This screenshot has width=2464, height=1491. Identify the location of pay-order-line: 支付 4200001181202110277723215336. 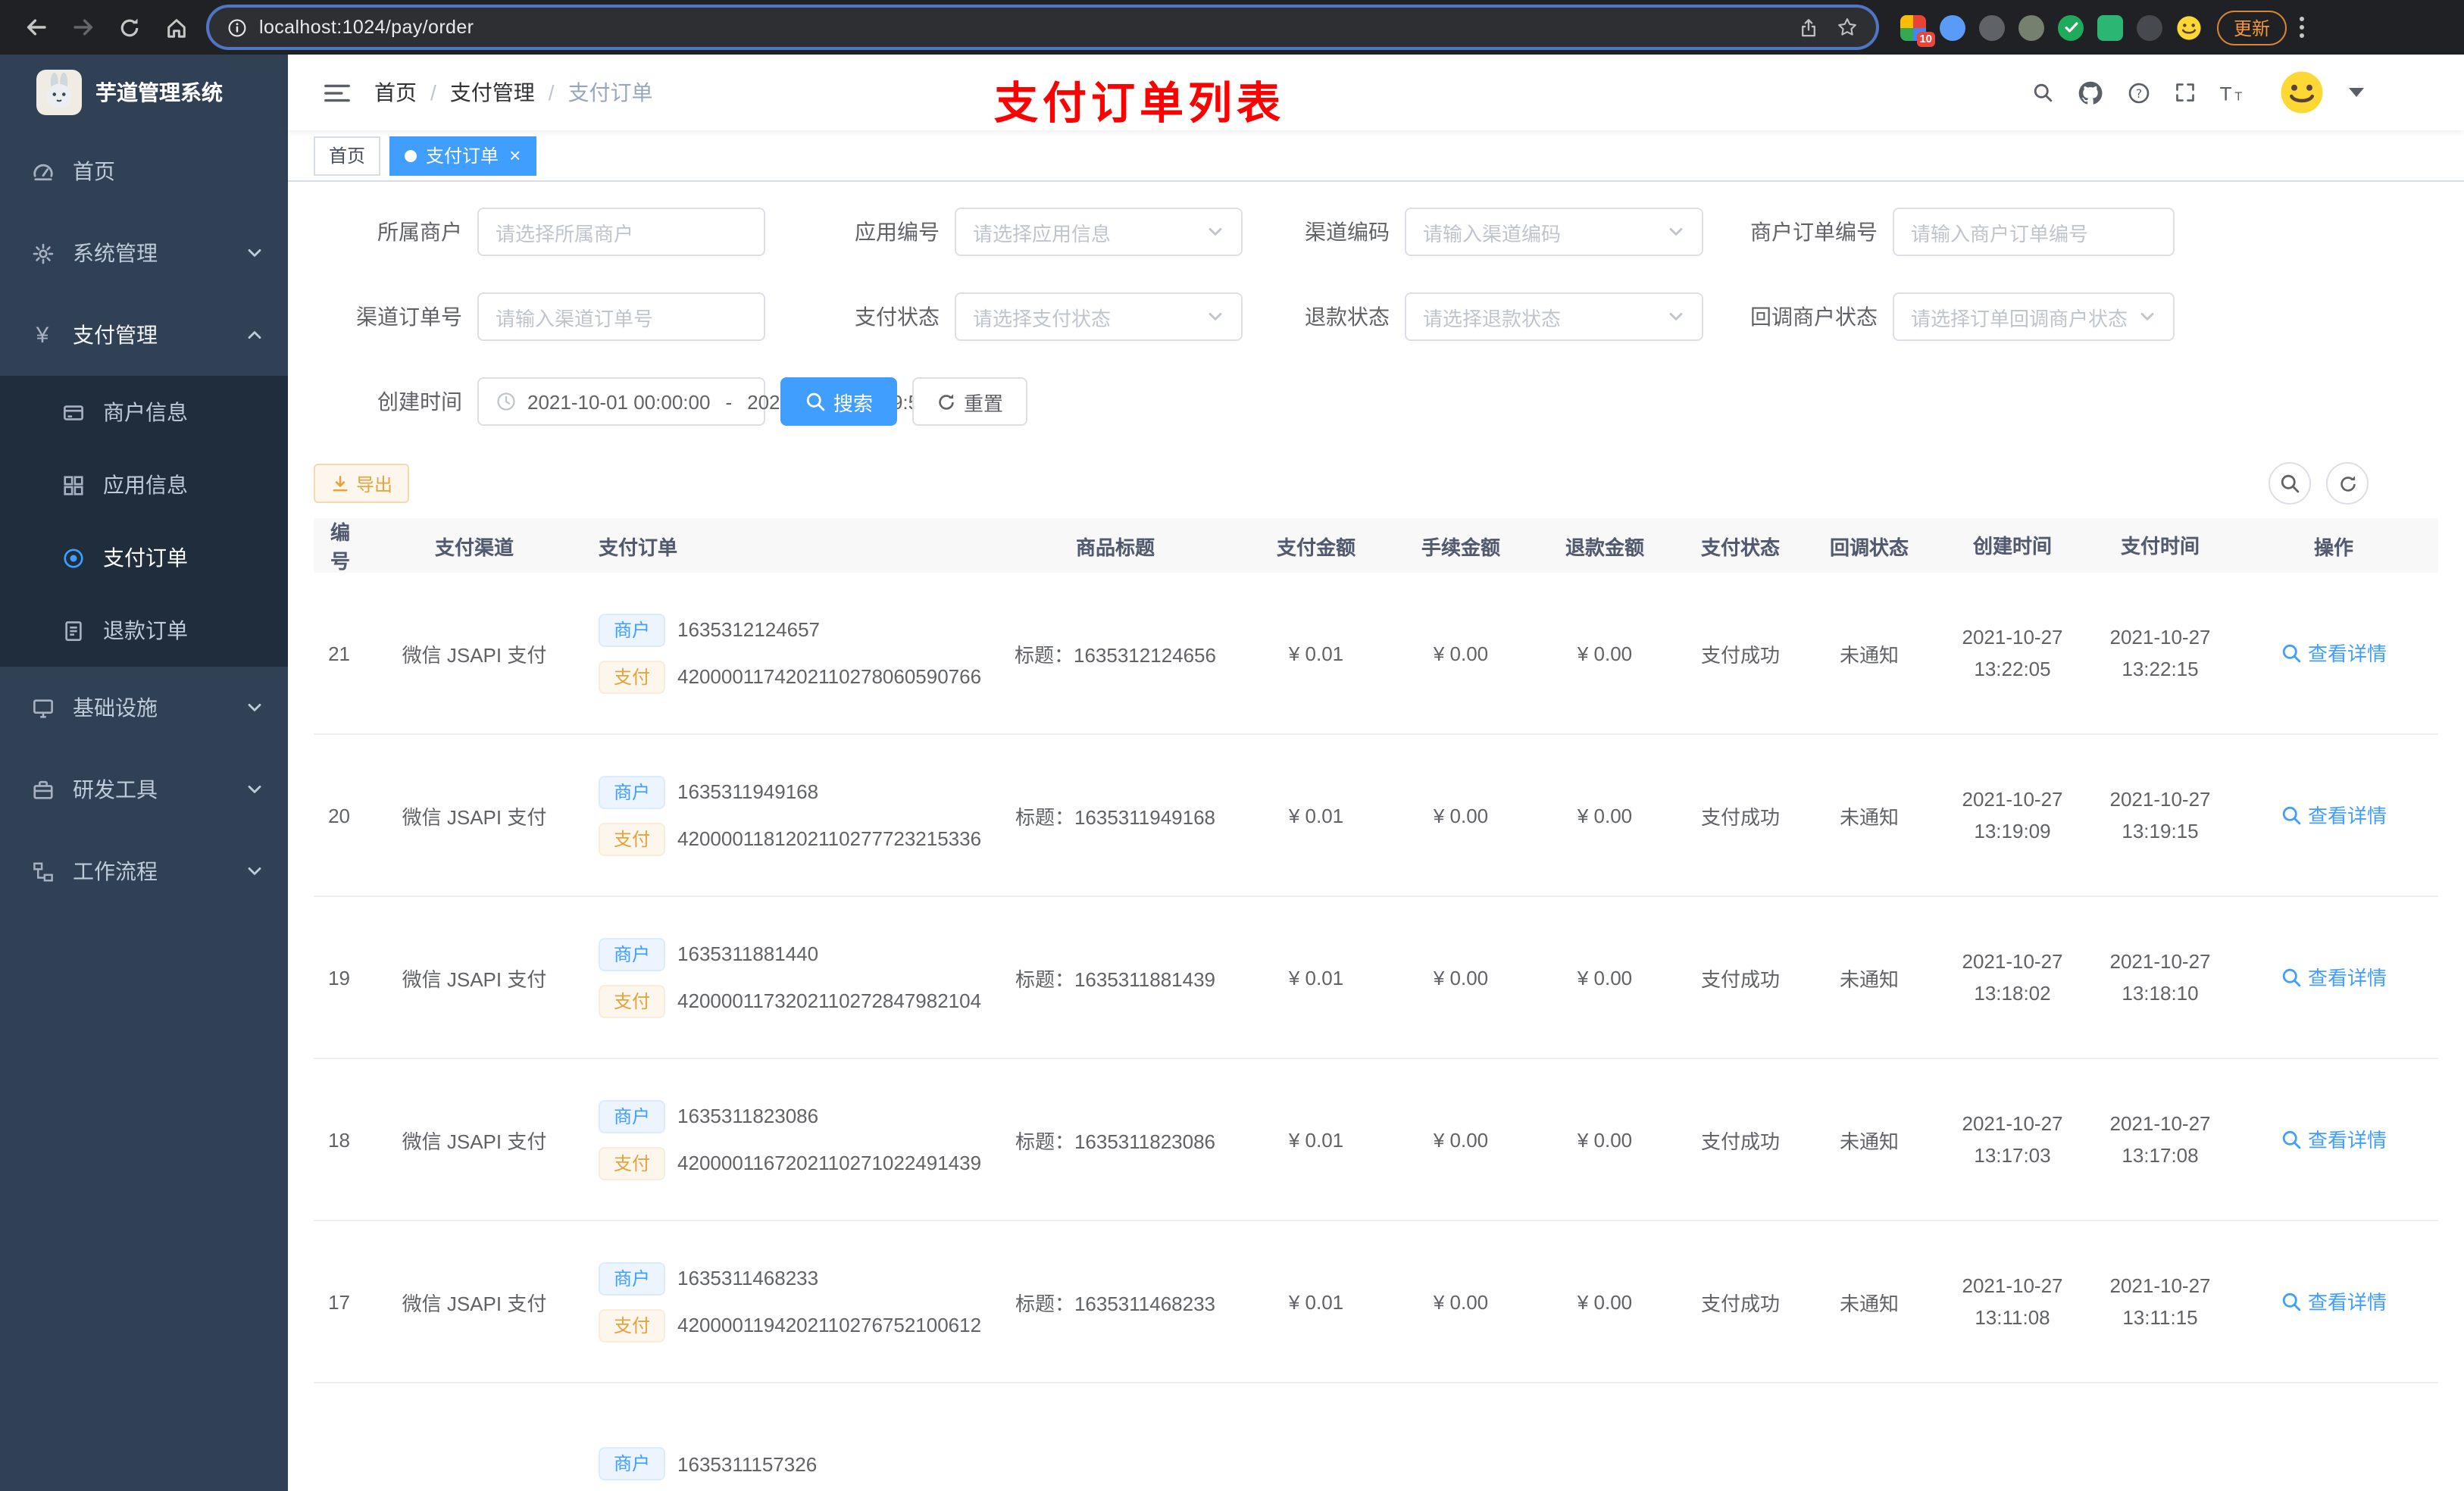
(793, 839).